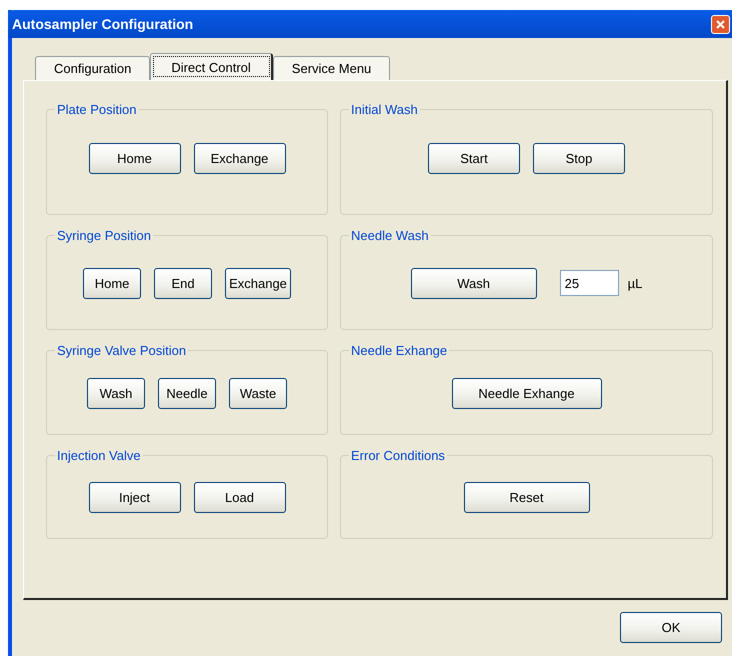 This screenshot has width=732, height=656. Describe the element at coordinates (671, 627) in the screenshot. I see `ok-button: OK` at that location.